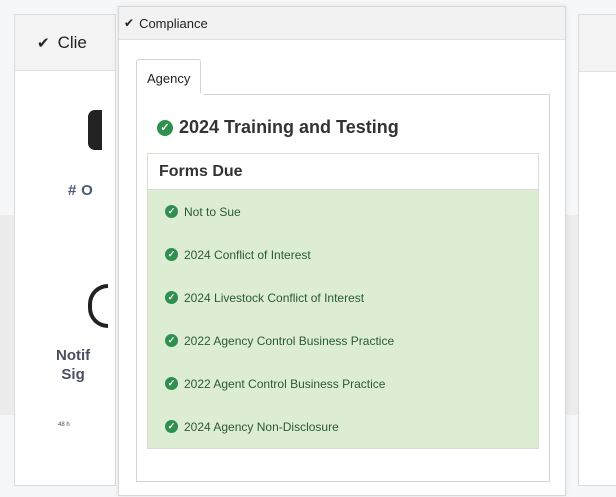  I want to click on form-item-label: 2022 Agency Control Business Practice, so click(289, 340).